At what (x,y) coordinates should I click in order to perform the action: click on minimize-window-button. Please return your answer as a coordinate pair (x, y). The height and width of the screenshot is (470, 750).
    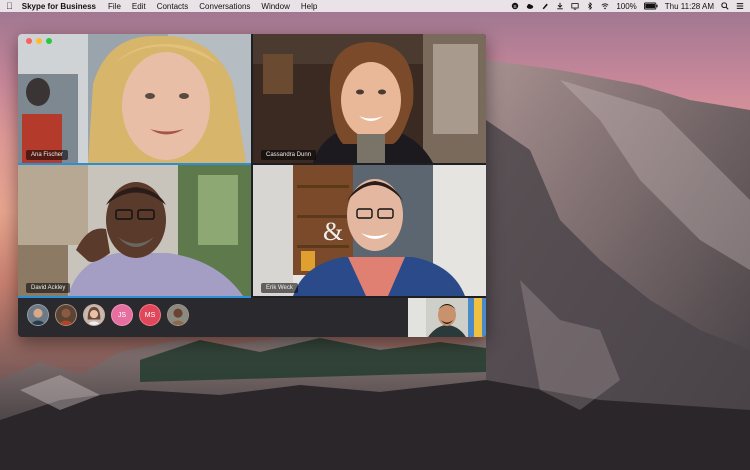
    Looking at the image, I should click on (39, 41).